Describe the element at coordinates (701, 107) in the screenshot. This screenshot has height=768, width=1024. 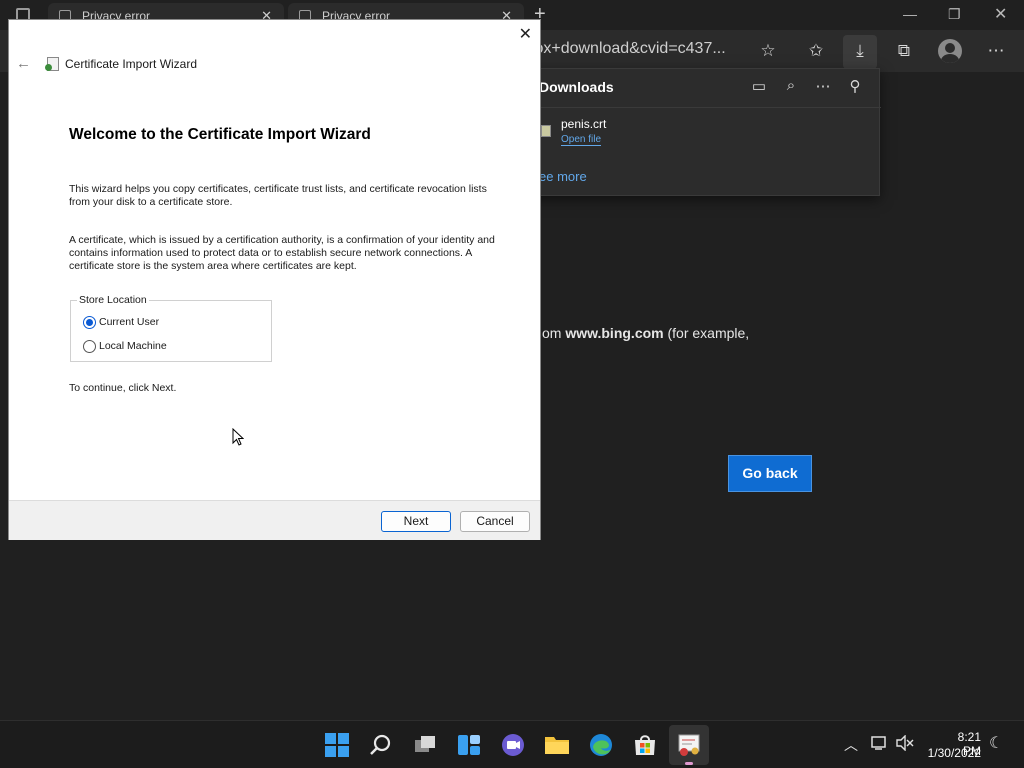
I see `divider` at that location.